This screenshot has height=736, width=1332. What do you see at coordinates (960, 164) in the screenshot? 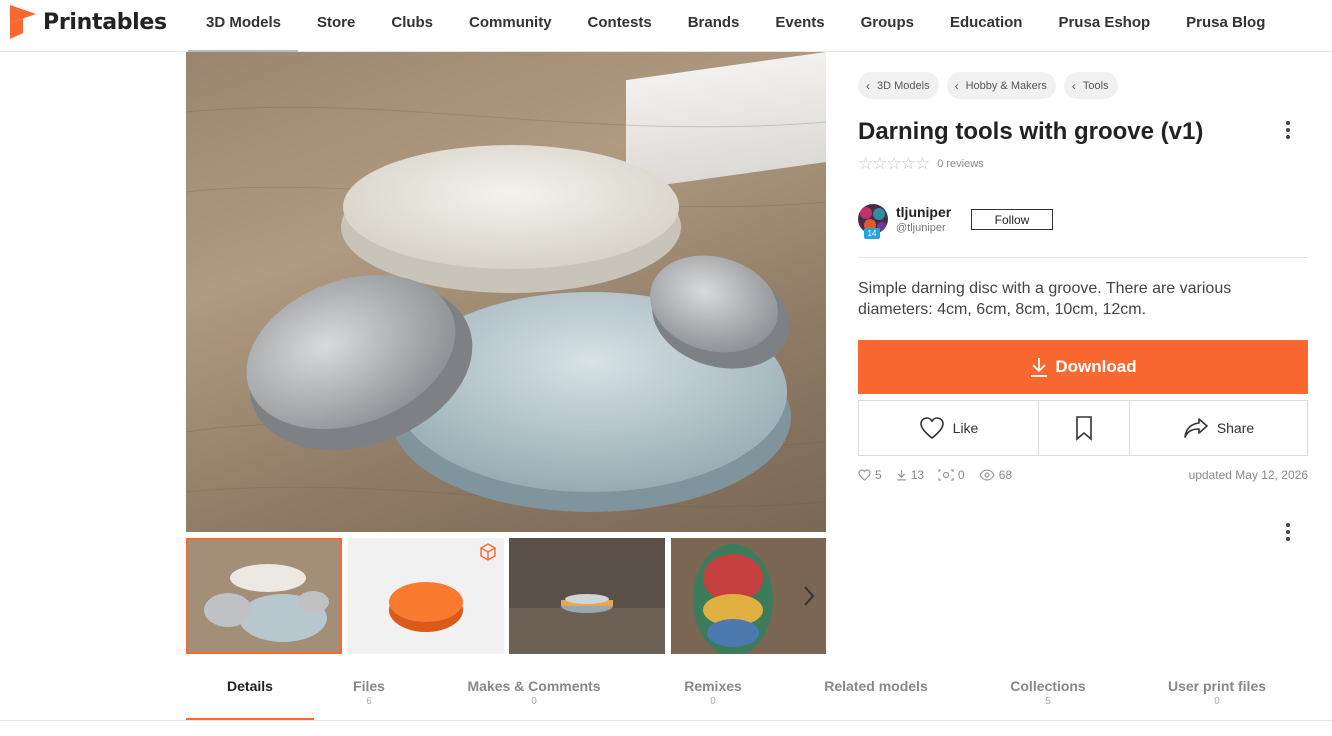
I see `review-count: 0 reviews` at bounding box center [960, 164].